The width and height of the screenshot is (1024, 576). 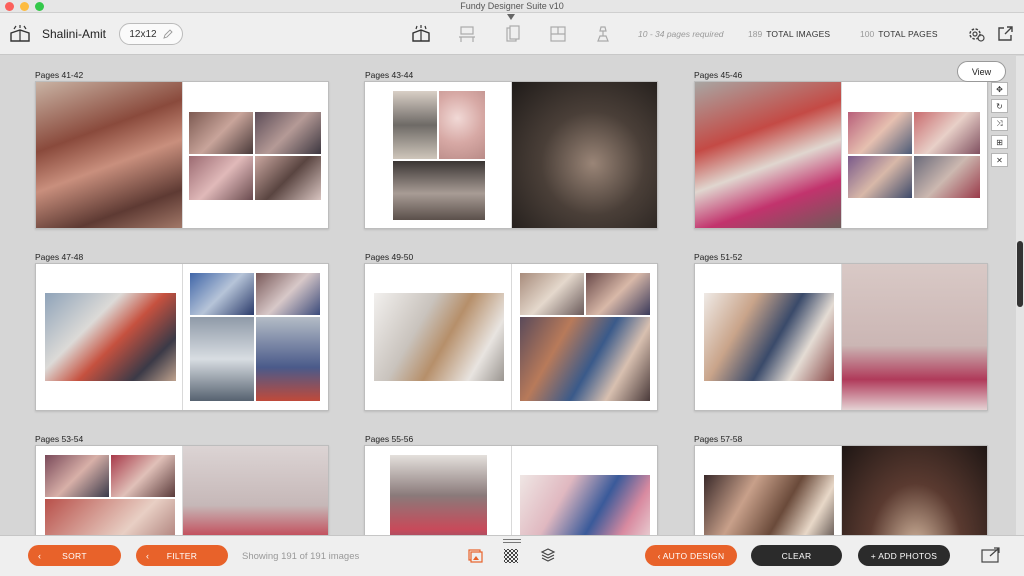 What do you see at coordinates (999, 106) in the screenshot?
I see `rotate-icon: ↻` at bounding box center [999, 106].